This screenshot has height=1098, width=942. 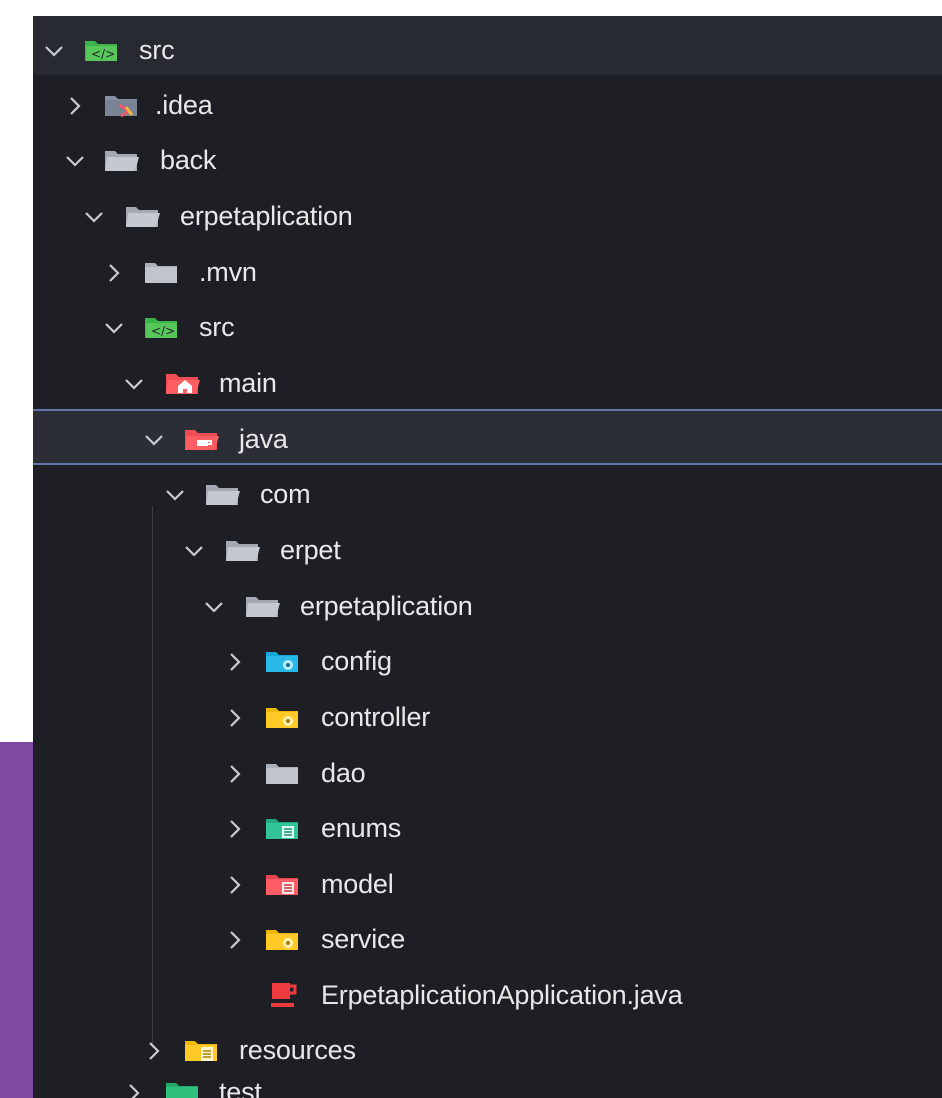 What do you see at coordinates (487, 1050) in the screenshot?
I see `tree-item-resources: resources` at bounding box center [487, 1050].